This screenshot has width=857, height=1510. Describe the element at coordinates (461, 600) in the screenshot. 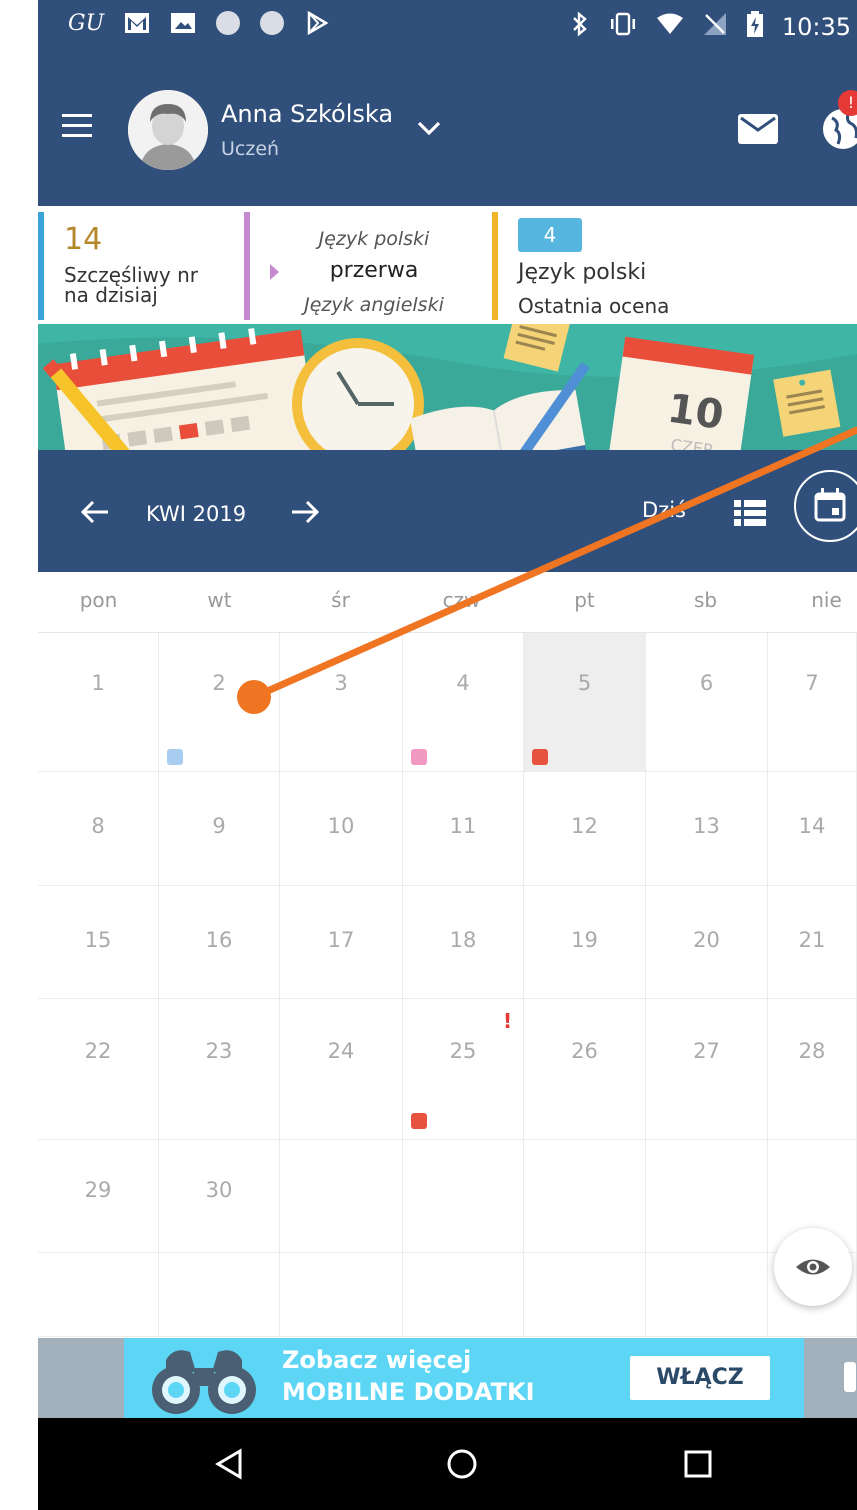

I see `weekday-label: czw` at that location.